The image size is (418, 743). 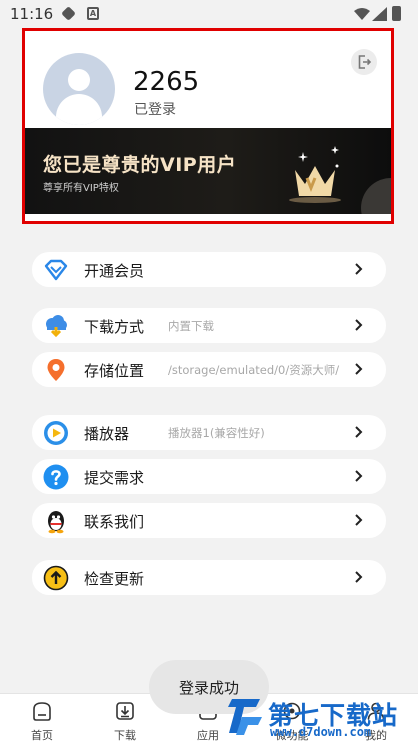 I want to click on vip-banner: 您已是尊贵的VIP用户 尊享所有VIP特权, so click(x=208, y=171).